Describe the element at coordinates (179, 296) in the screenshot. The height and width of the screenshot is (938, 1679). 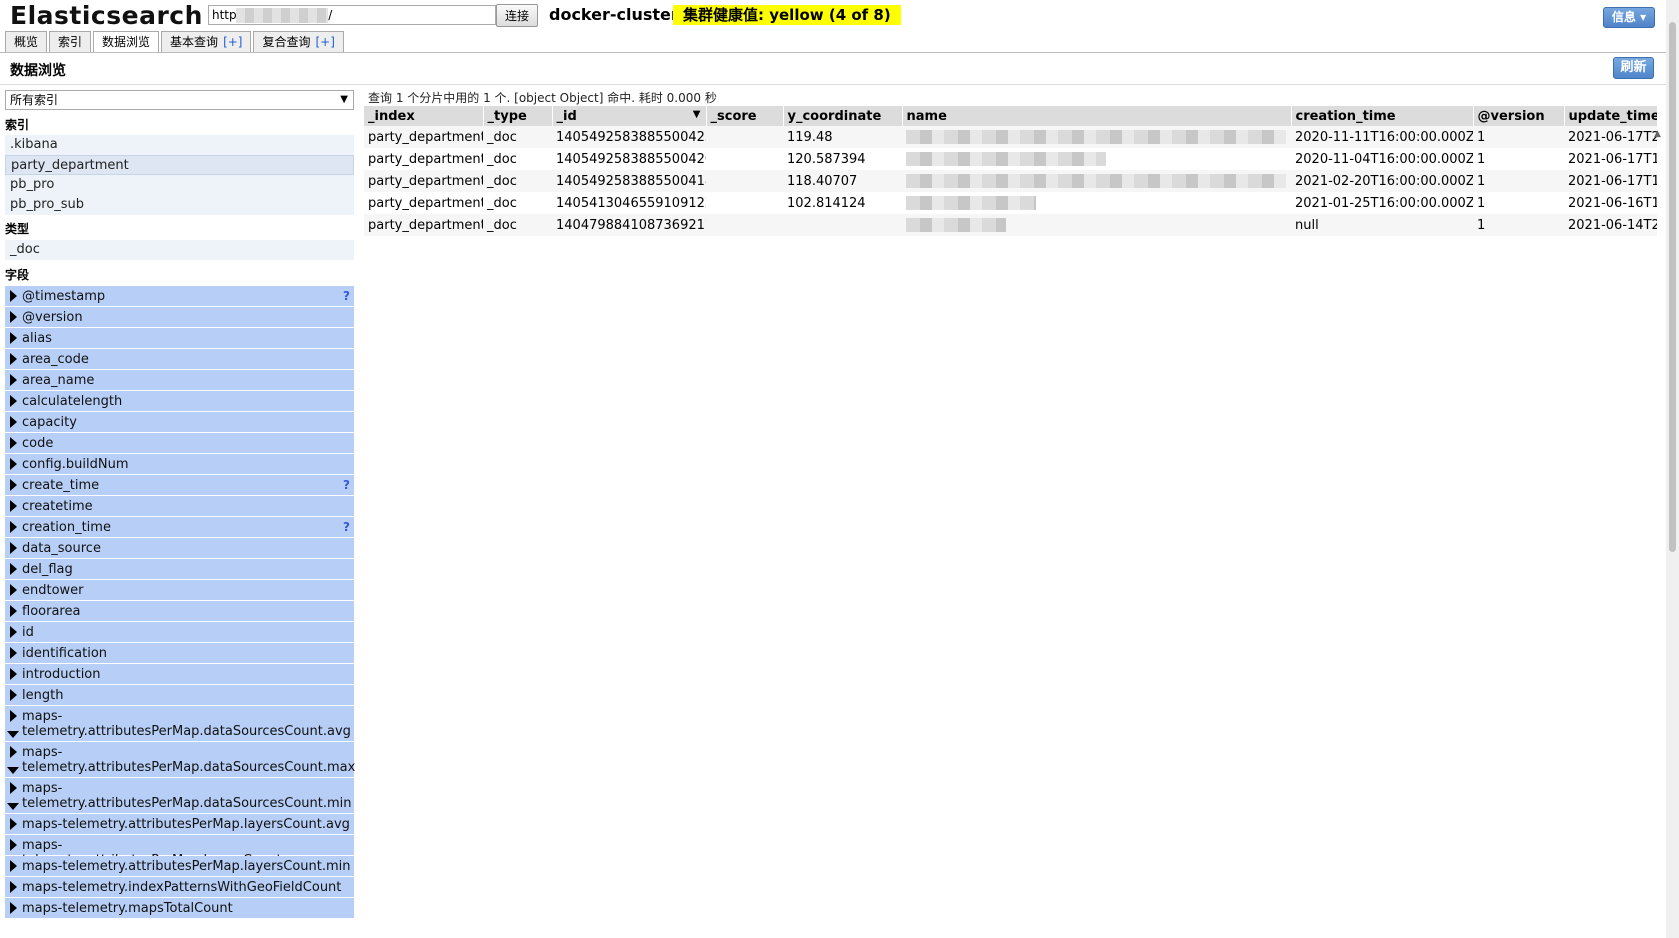
I see `field-item: @timestamp?` at that location.